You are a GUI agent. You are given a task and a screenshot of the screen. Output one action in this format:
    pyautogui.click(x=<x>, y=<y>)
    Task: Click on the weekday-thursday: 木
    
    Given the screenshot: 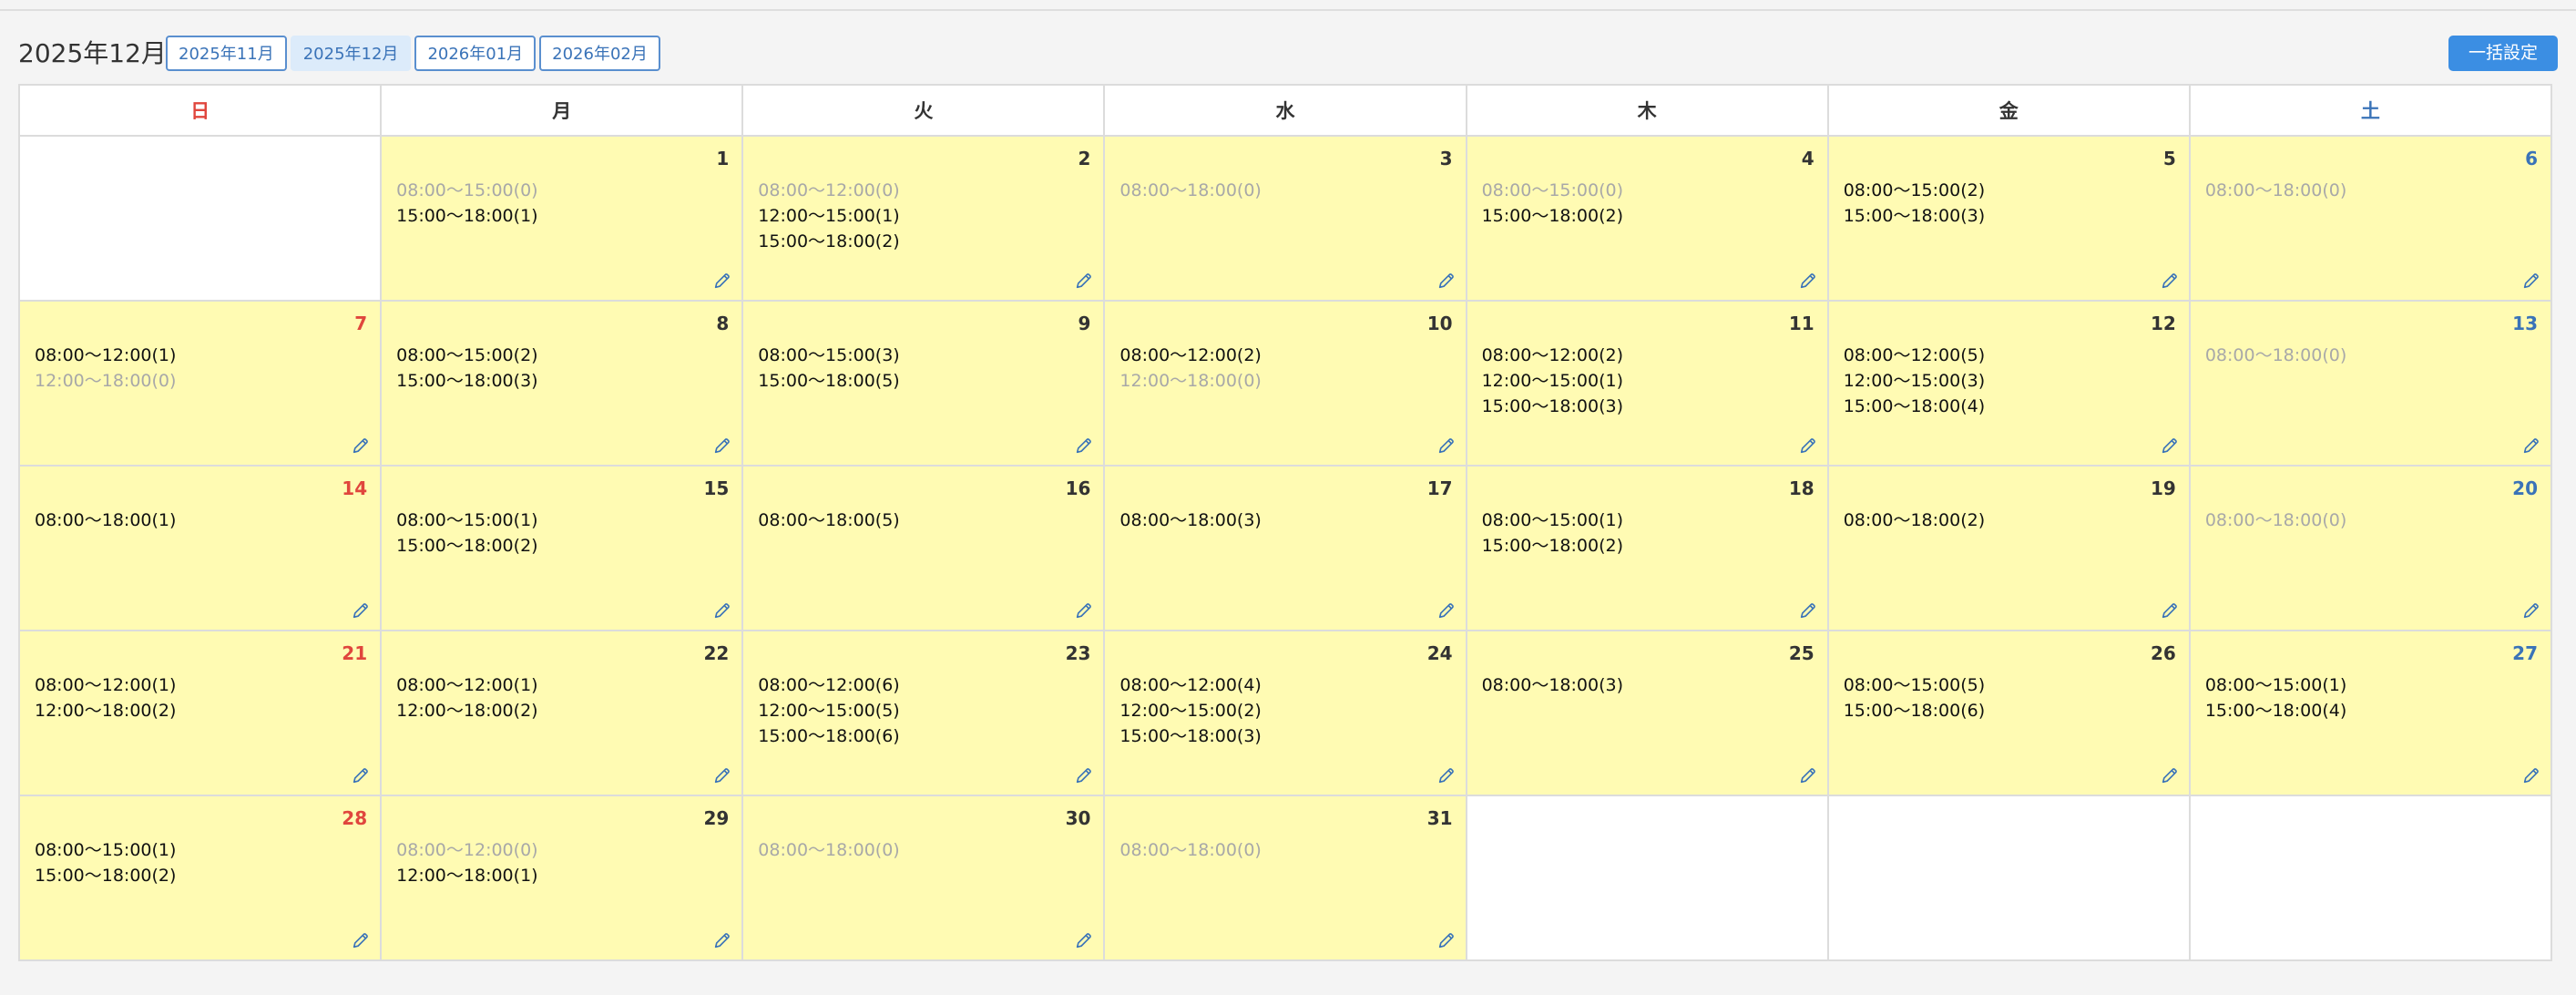 What is the action you would take?
    pyautogui.click(x=1647, y=110)
    